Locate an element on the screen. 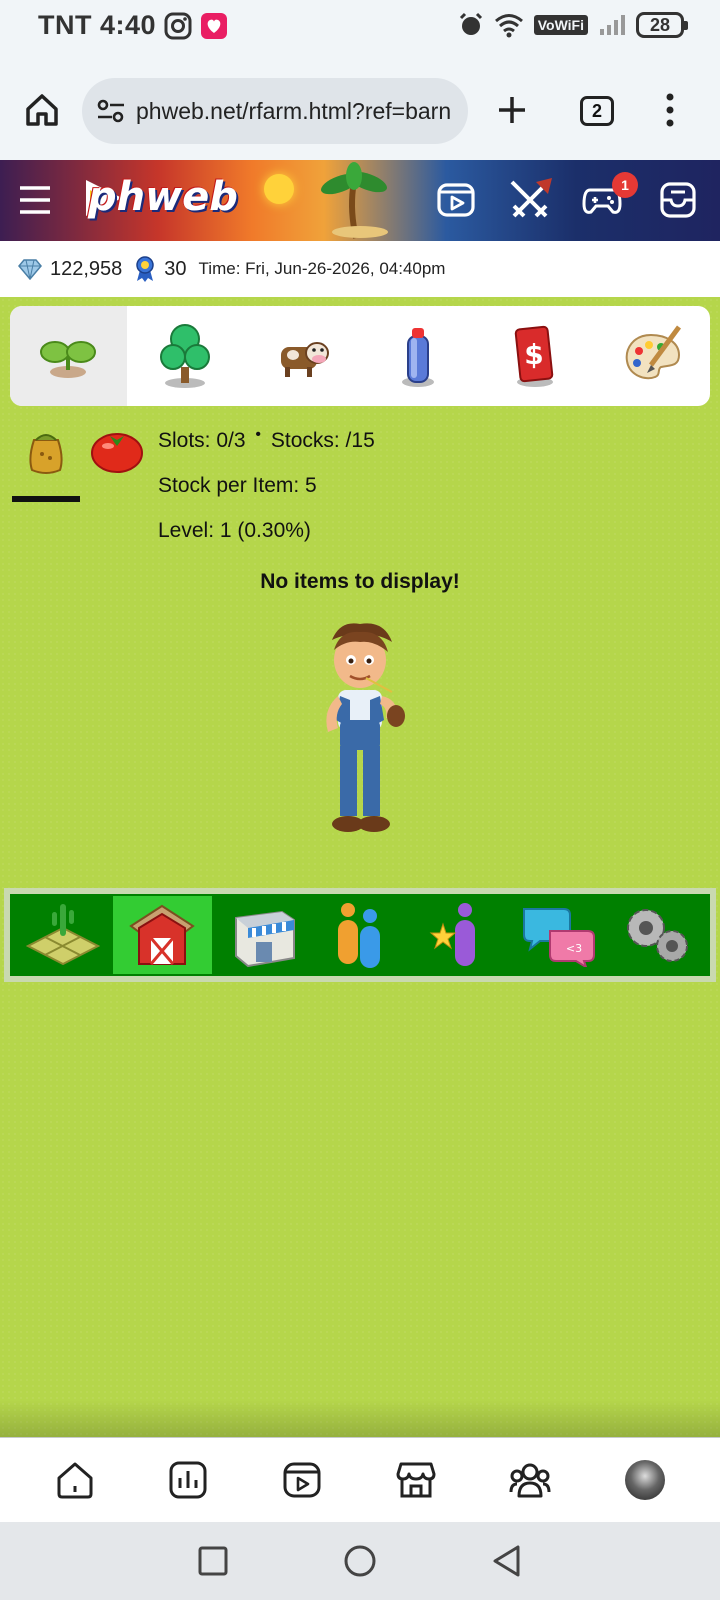 The image size is (720, 1600). sun-decoration is located at coordinates (279, 189).